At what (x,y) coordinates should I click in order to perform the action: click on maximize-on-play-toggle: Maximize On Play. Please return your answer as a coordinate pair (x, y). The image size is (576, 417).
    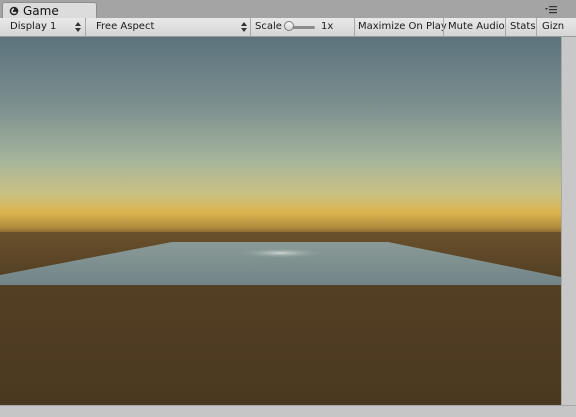
    Looking at the image, I should click on (400, 27).